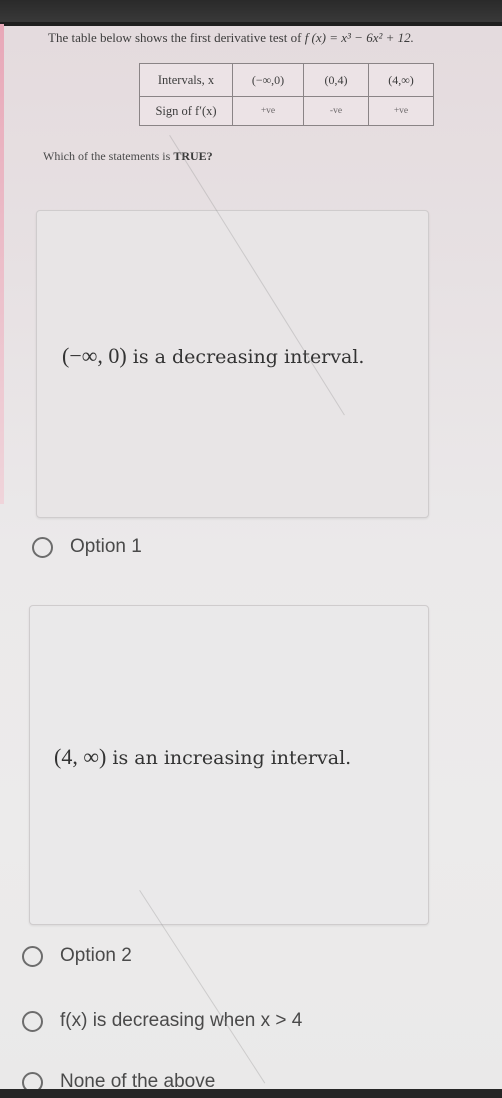 This screenshot has height=1098, width=502. I want to click on option-1: Option 1, so click(87, 547).